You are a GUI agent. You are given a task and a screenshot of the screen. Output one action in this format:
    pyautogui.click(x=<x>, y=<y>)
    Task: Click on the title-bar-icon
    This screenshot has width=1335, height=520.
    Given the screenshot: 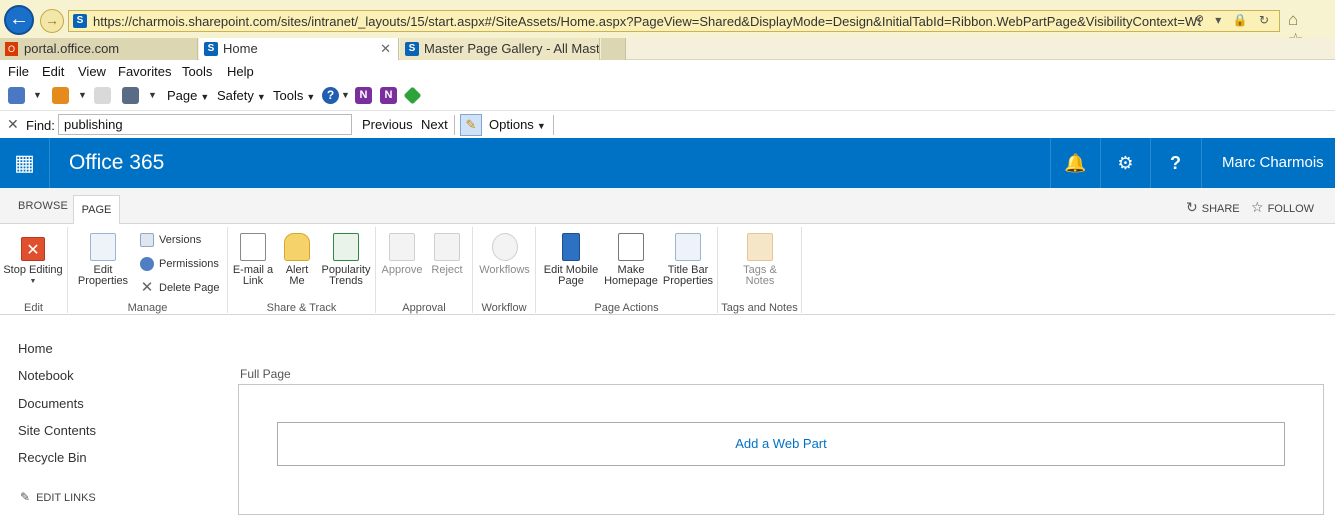 What is the action you would take?
    pyautogui.click(x=688, y=247)
    